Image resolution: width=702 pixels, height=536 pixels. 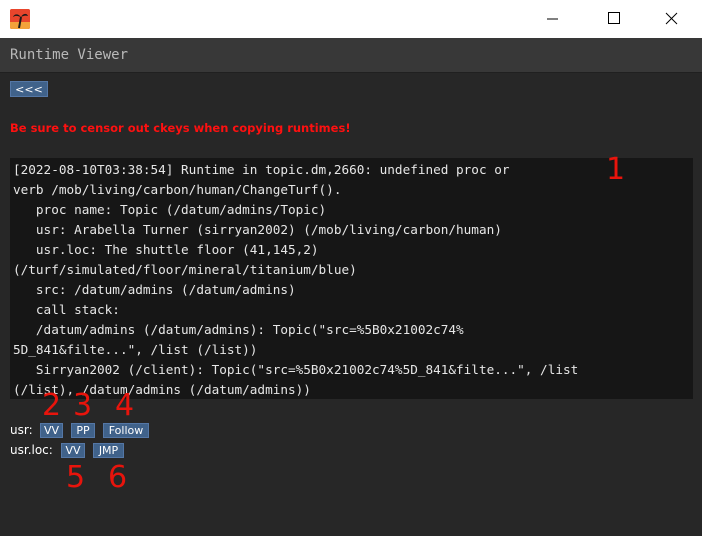 What do you see at coordinates (76, 477) in the screenshot?
I see `annotation-5: 5` at bounding box center [76, 477].